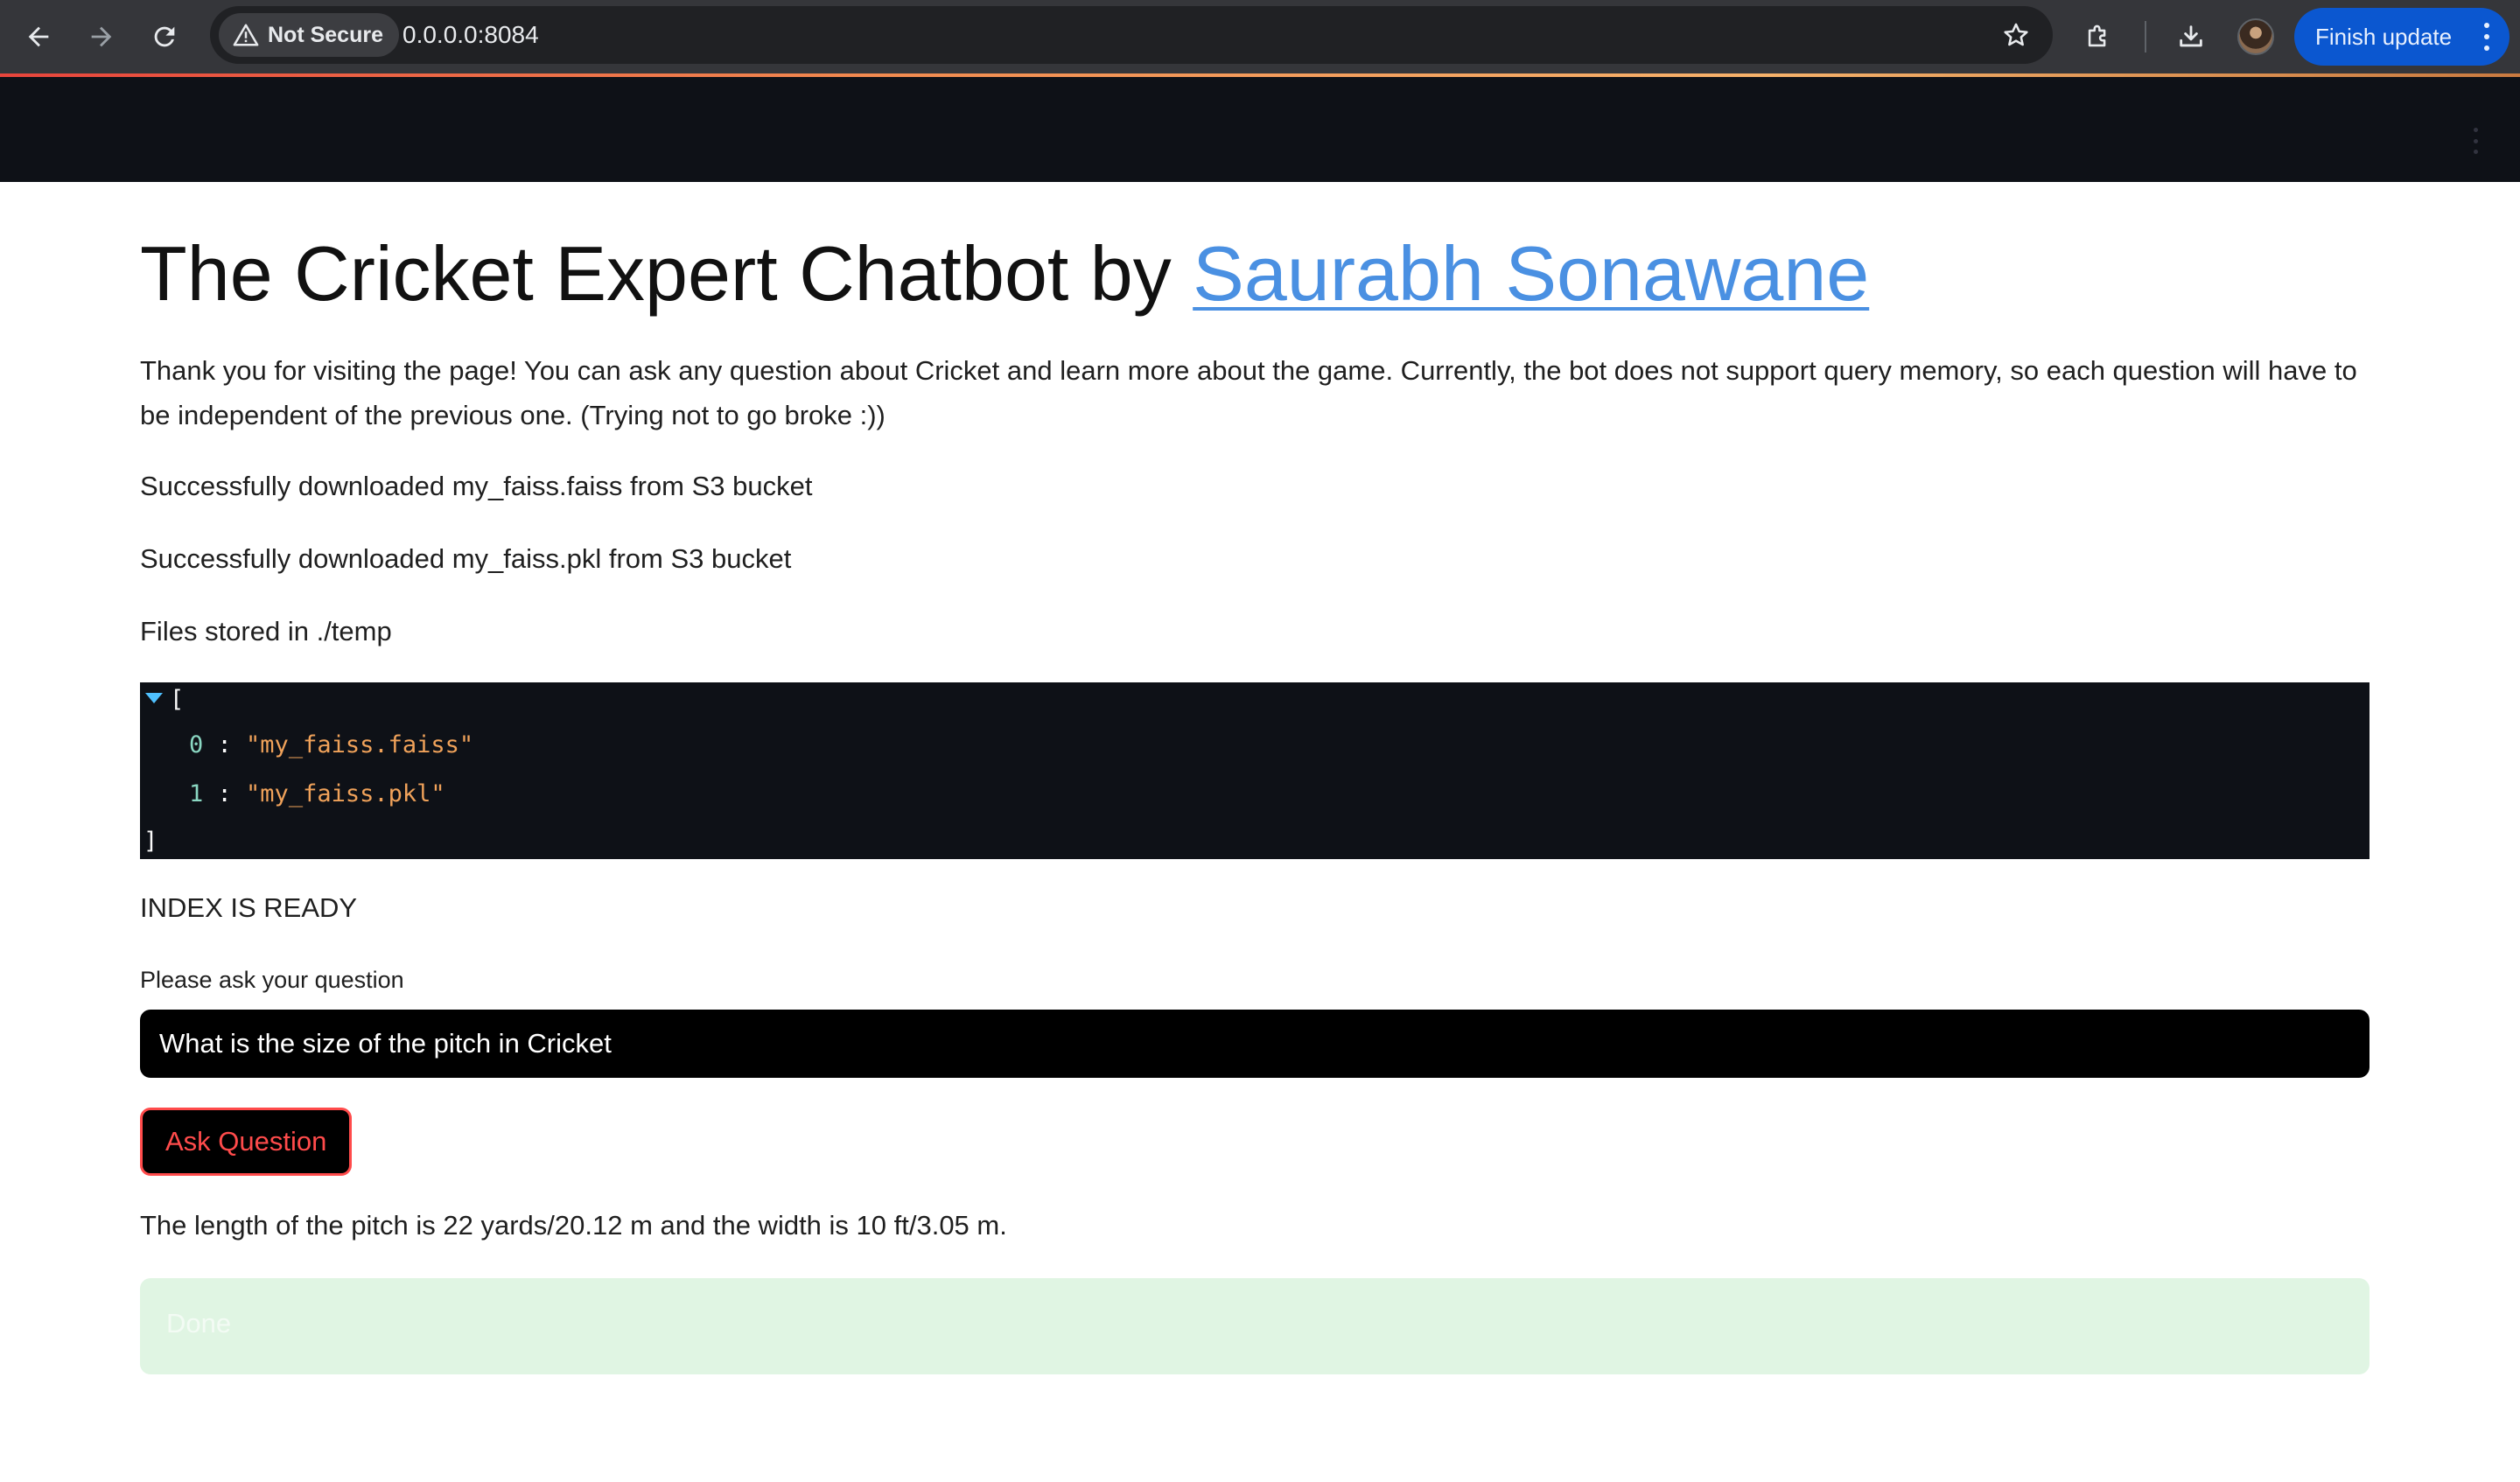  What do you see at coordinates (266, 631) in the screenshot?
I see `files-stored-message: Files stored in ./temp` at bounding box center [266, 631].